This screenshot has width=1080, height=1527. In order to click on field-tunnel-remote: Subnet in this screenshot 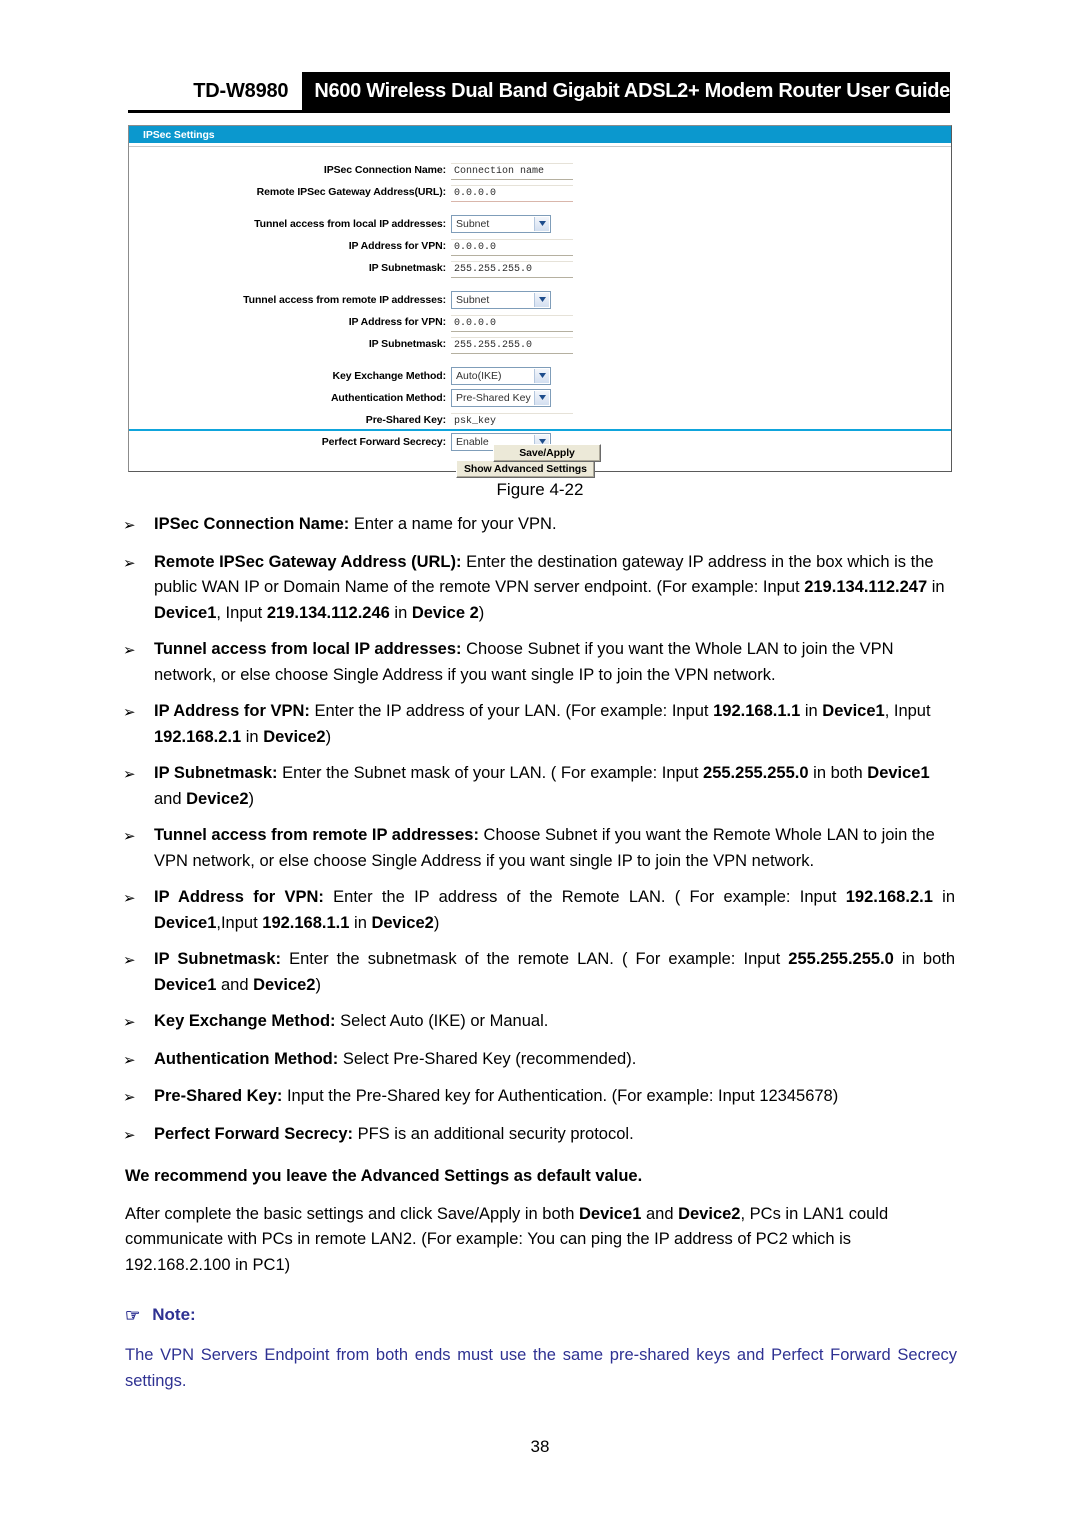, I will do `click(512, 299)`.